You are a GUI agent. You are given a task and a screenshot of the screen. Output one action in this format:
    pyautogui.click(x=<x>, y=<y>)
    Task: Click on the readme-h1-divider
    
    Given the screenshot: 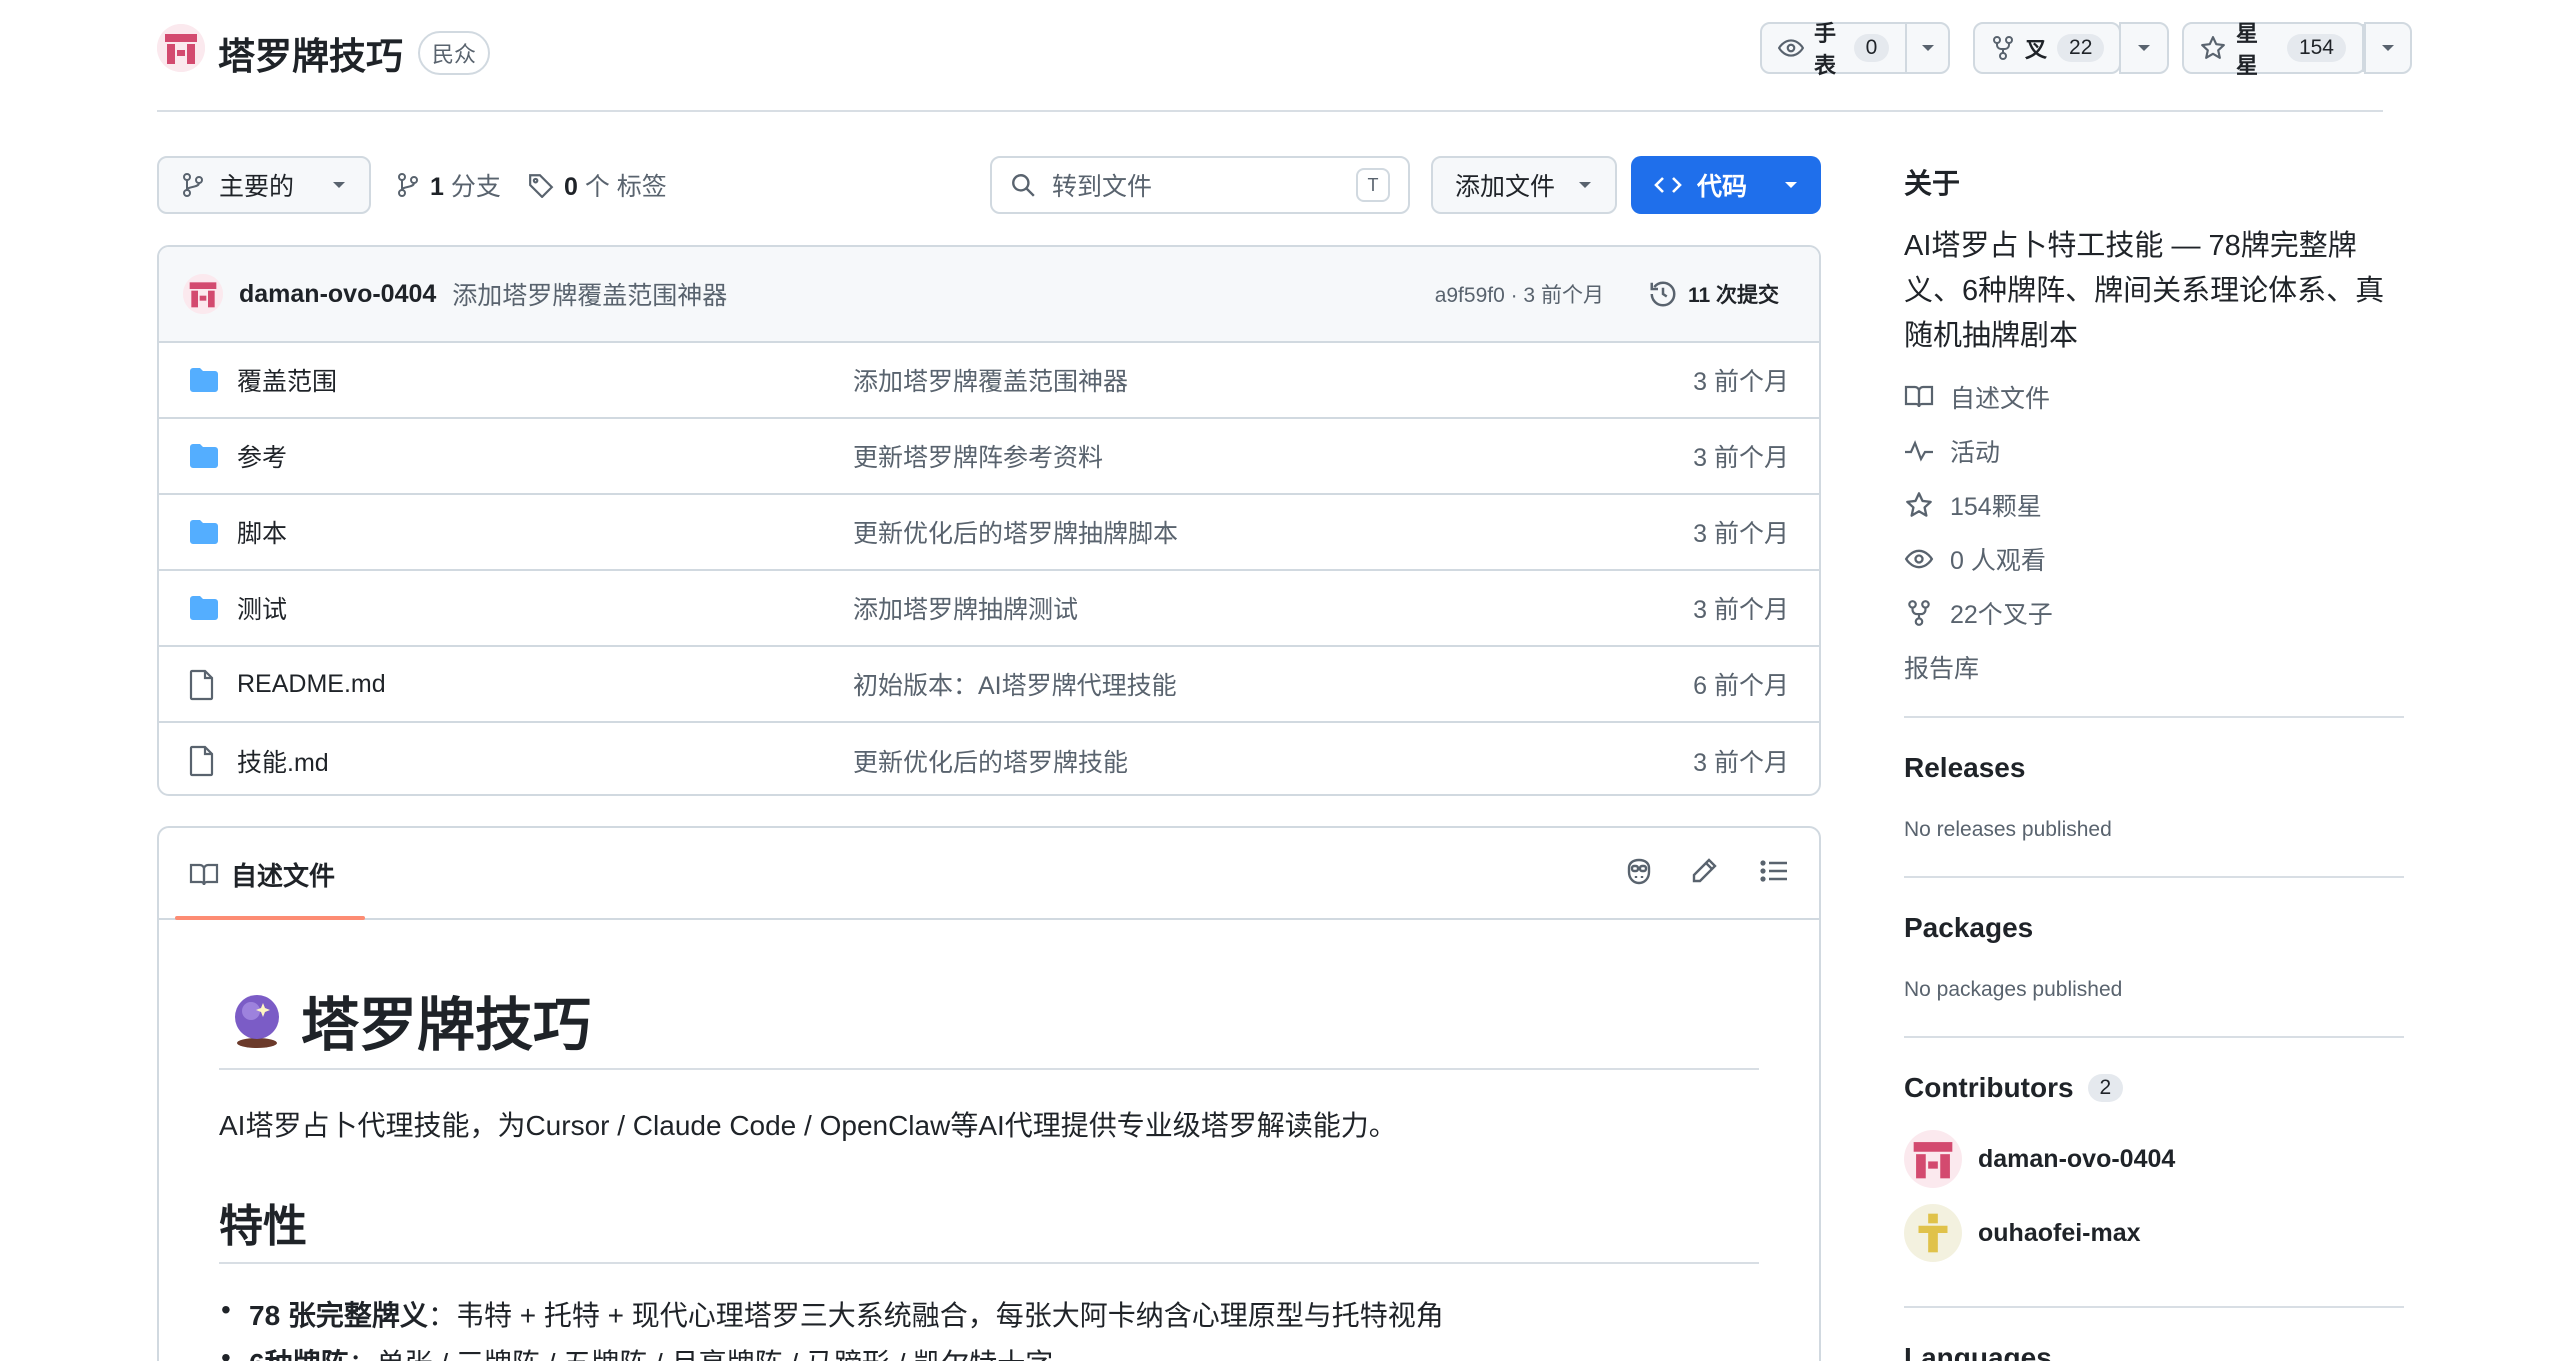 What is the action you would take?
    pyautogui.click(x=989, y=1069)
    